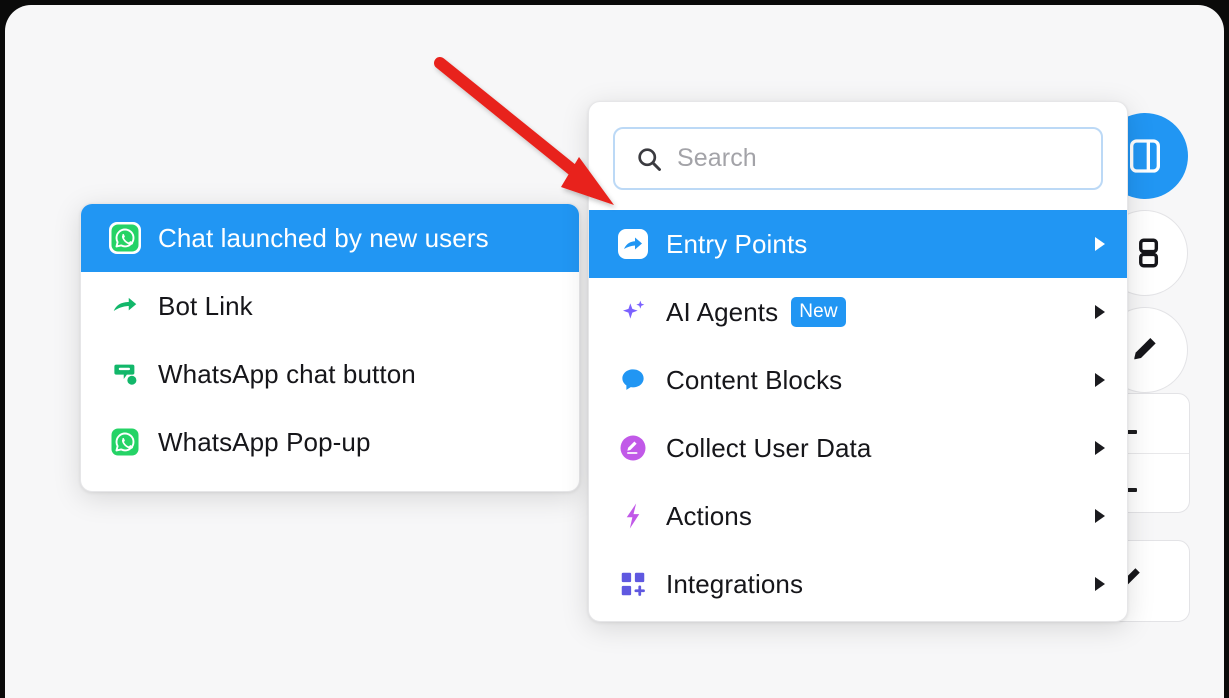 This screenshot has height=698, width=1229. I want to click on search-container: Search, so click(858, 156).